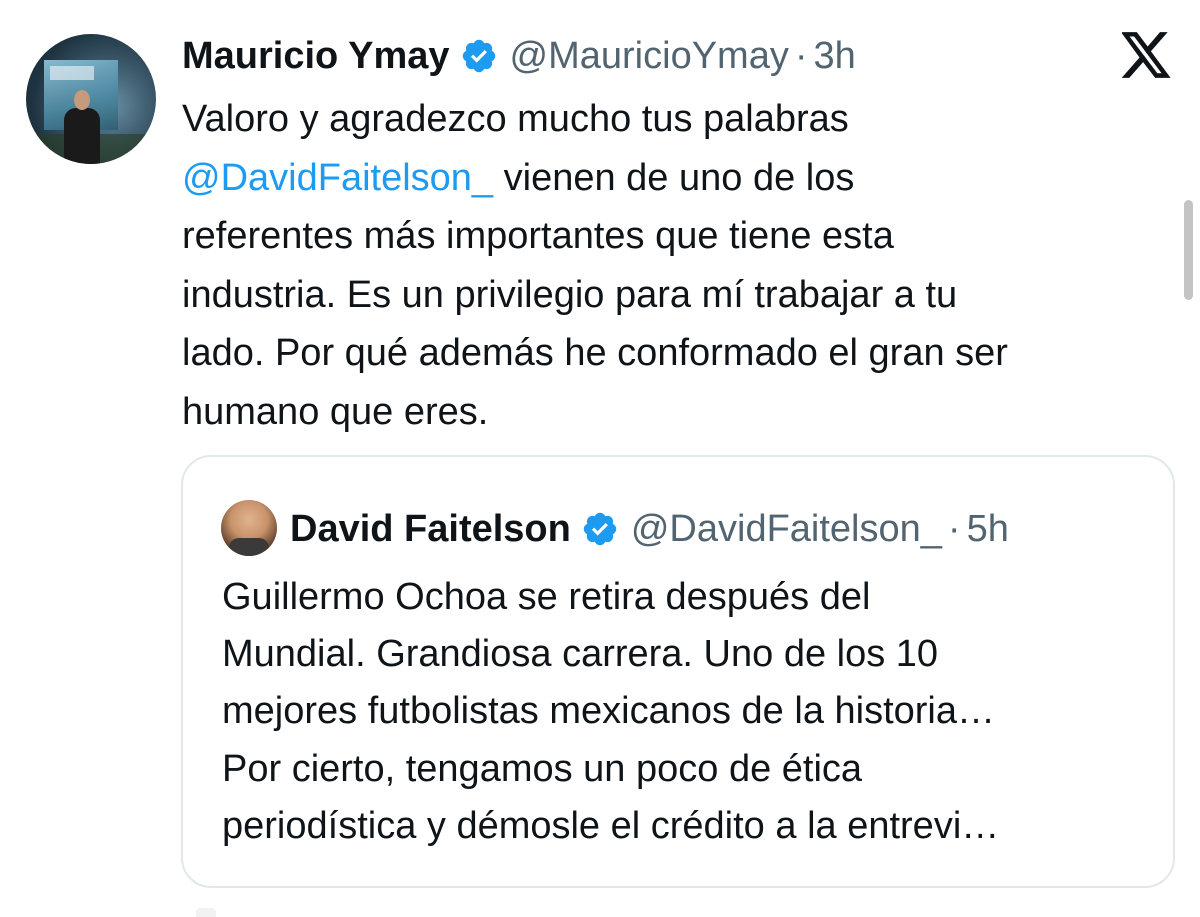  What do you see at coordinates (91, 99) in the screenshot?
I see `author-avatar` at bounding box center [91, 99].